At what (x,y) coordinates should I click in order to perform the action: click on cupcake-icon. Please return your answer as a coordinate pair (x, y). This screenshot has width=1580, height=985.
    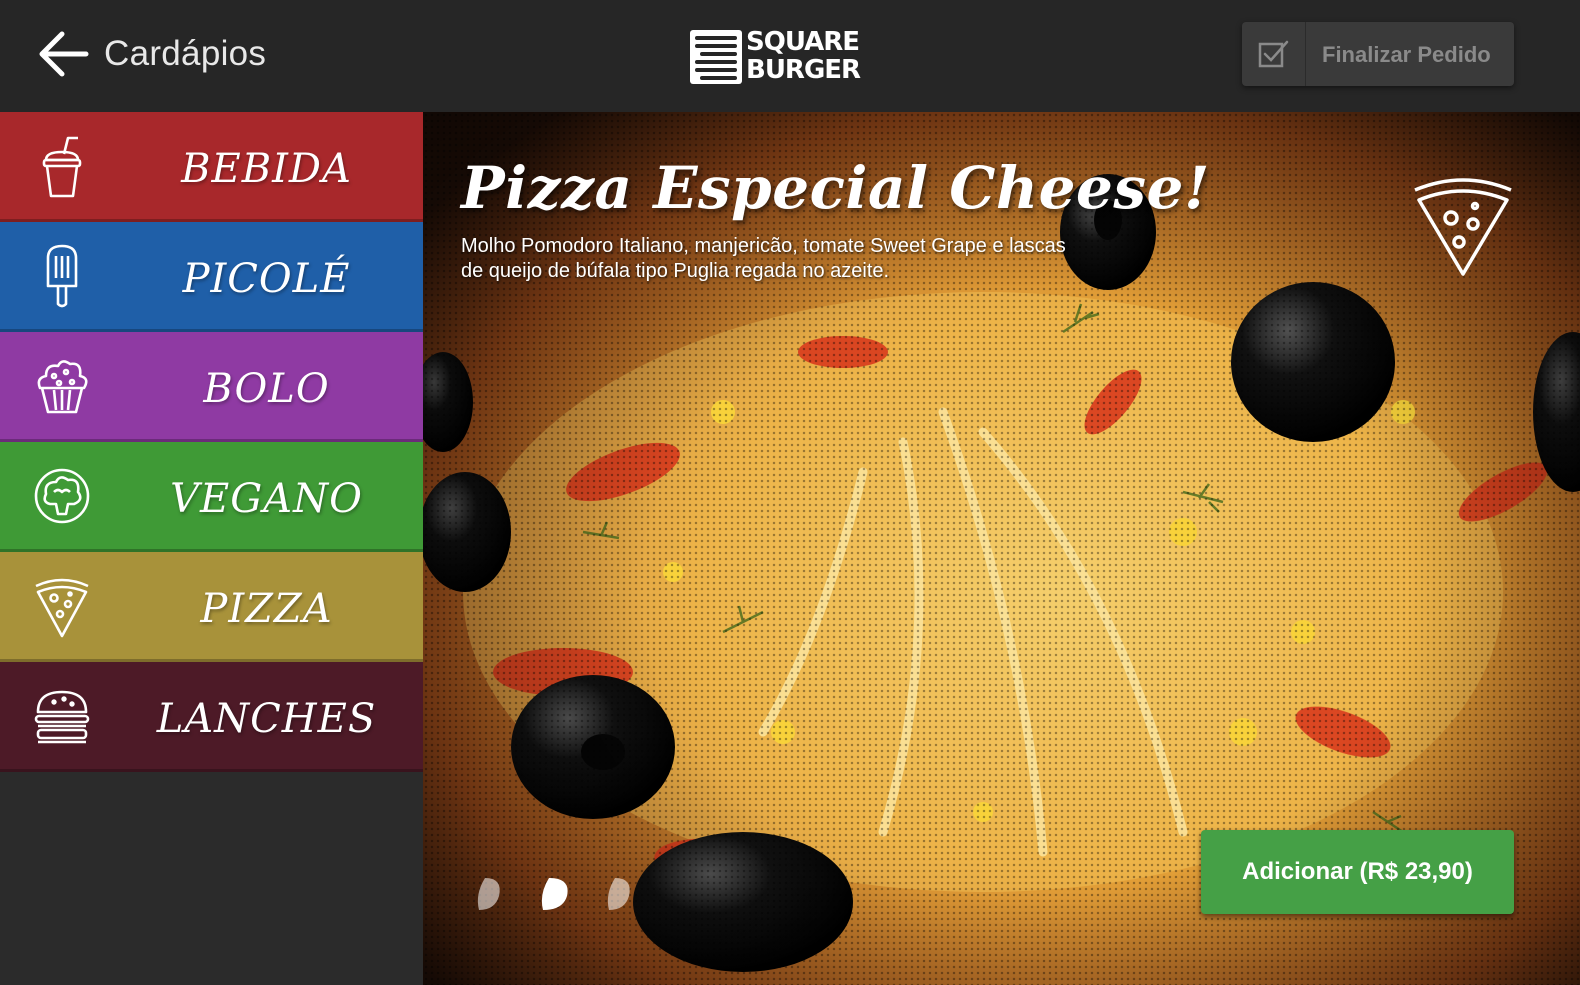
    Looking at the image, I should click on (62, 387).